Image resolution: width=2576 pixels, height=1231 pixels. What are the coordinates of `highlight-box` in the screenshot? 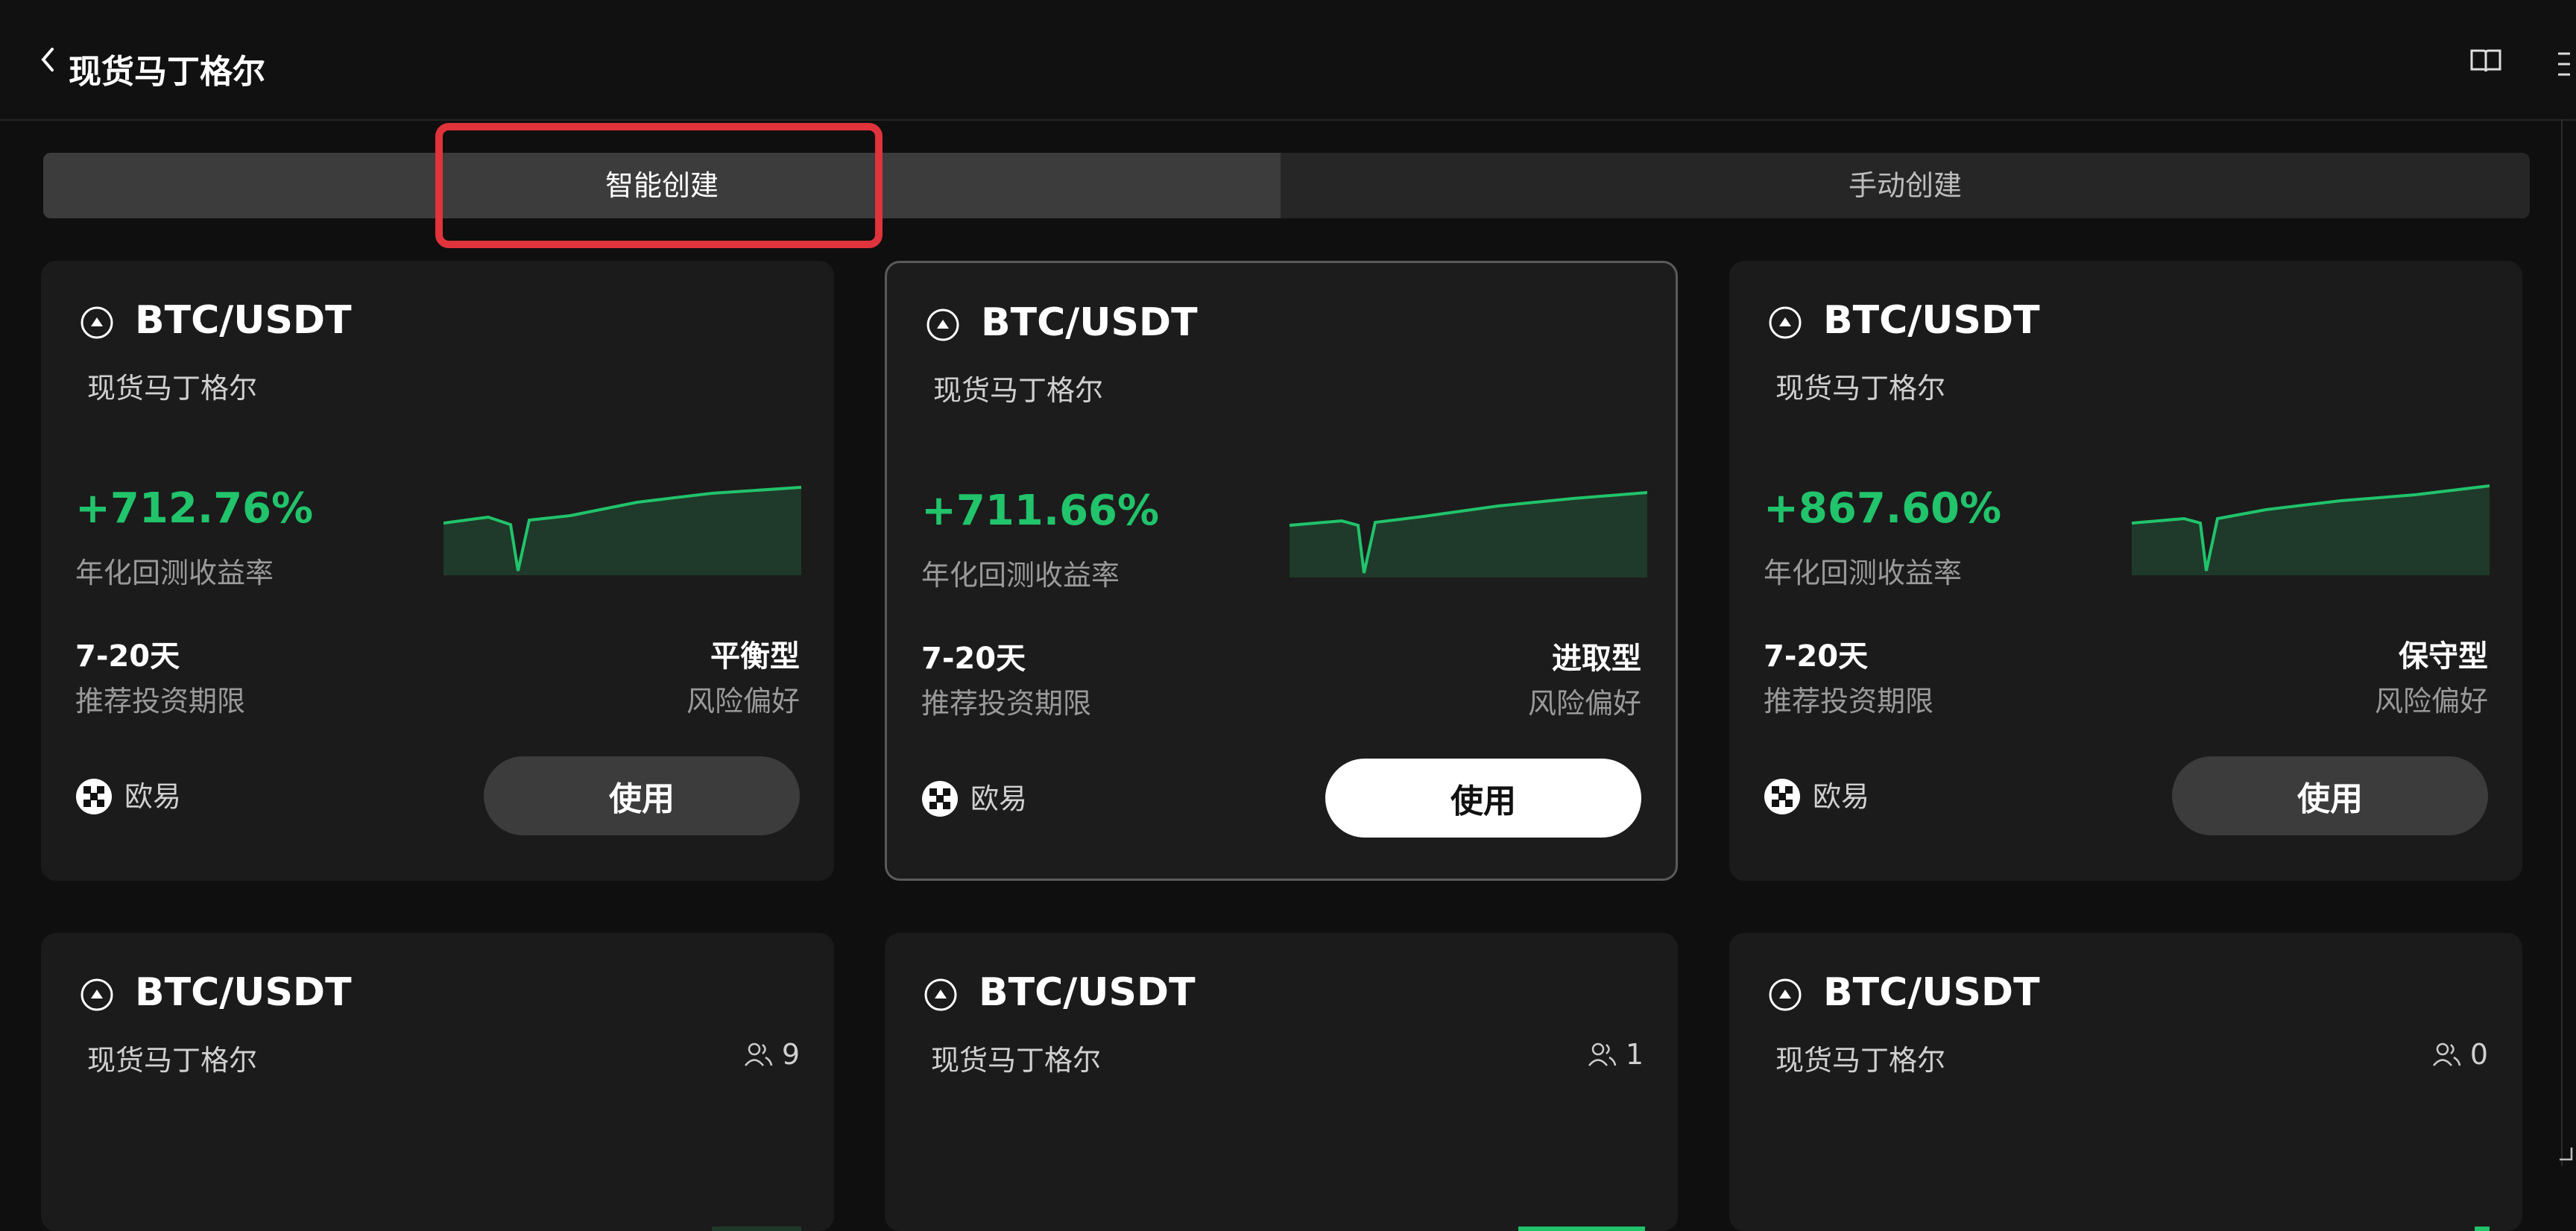 It's located at (659, 185).